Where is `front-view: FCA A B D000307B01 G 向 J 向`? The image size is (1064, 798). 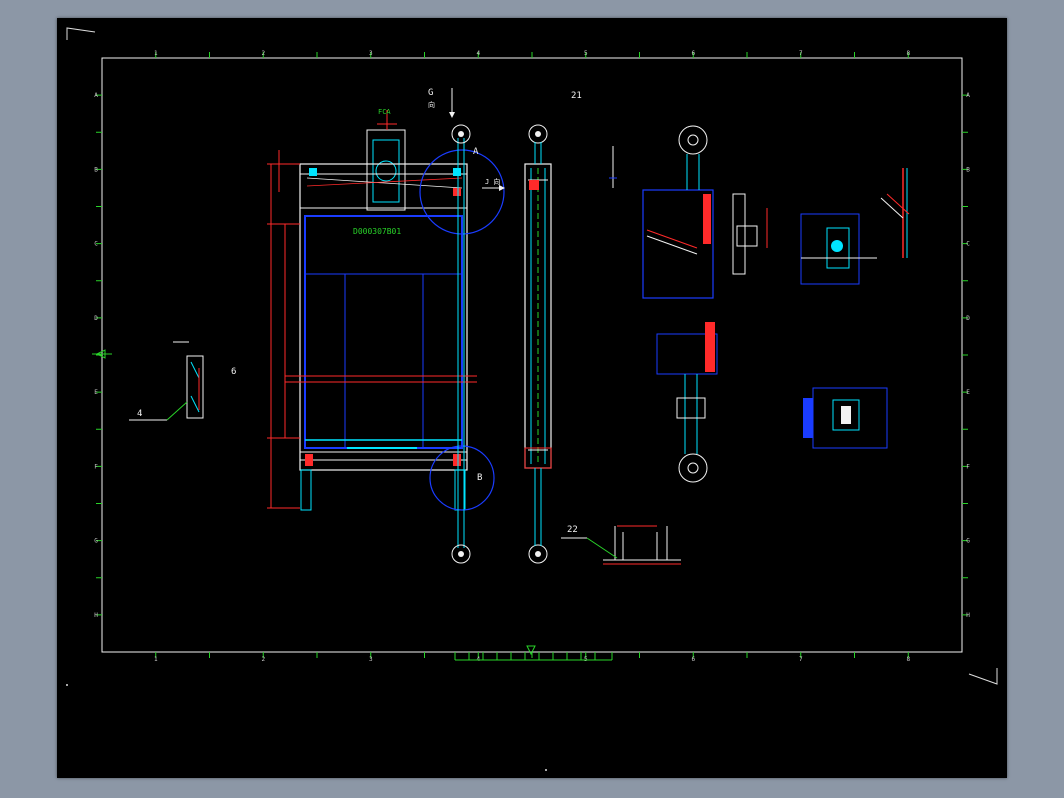
front-view: FCA A B D000307B01 G 向 J 向 is located at coordinates (386, 326).